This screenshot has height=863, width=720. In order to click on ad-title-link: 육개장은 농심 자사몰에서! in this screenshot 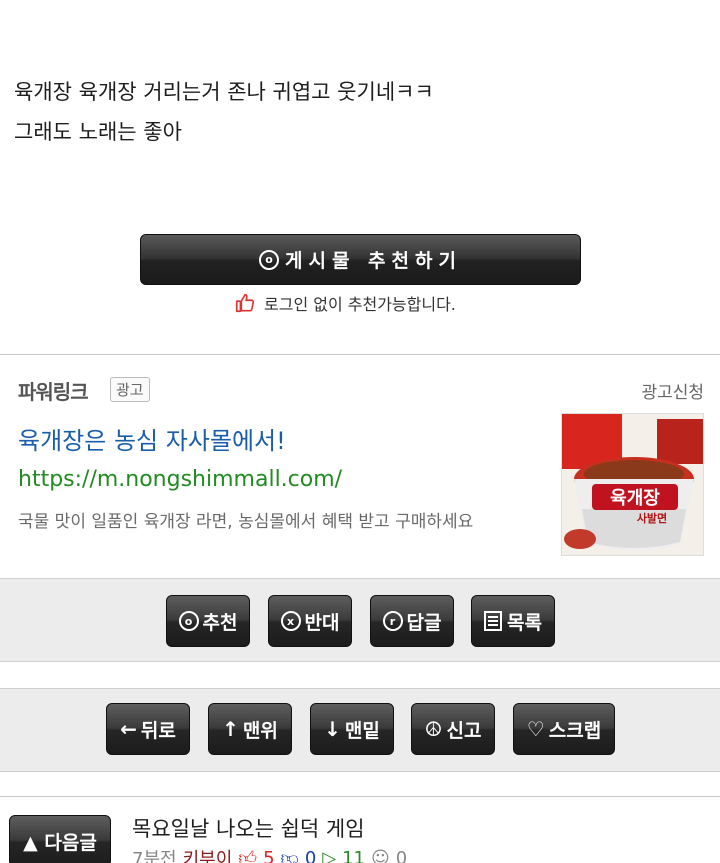, I will do `click(152, 438)`.